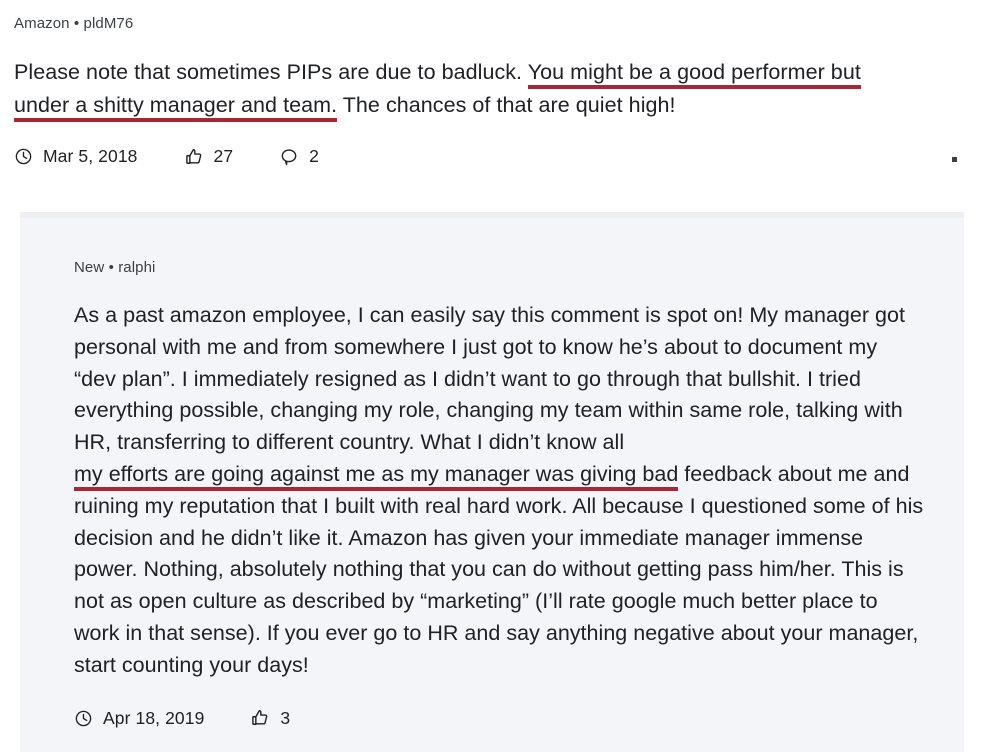 Image resolution: width=984 pixels, height=752 pixels. Describe the element at coordinates (506, 105) in the screenshot. I see `post-body-text-4: The chances of that are quiet high!` at that location.